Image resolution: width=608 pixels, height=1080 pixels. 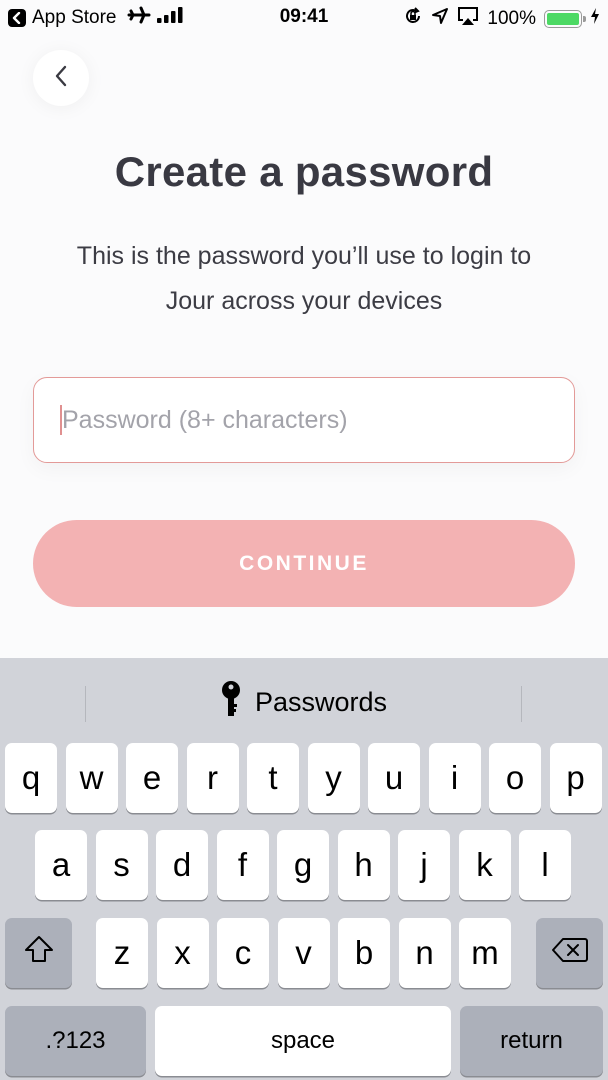 I want to click on battery-percent: 100%, so click(x=511, y=18).